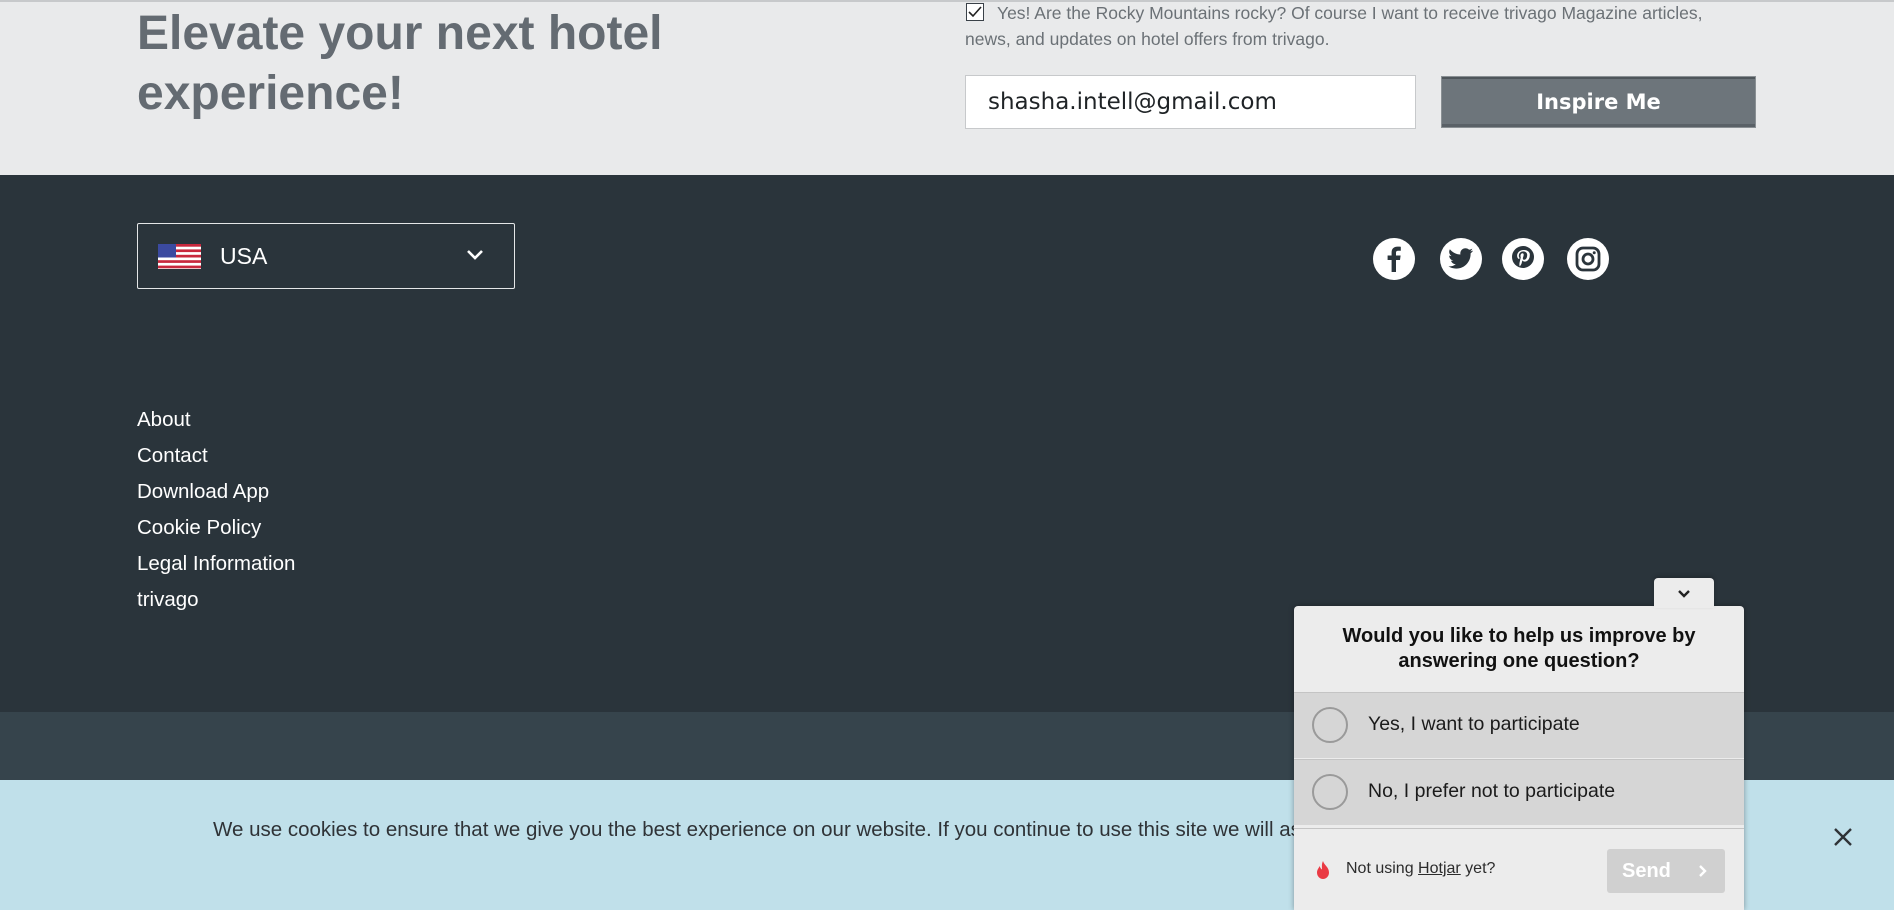 The height and width of the screenshot is (910, 1894). Describe the element at coordinates (216, 420) in the screenshot. I see `footer-link-about: About` at that location.